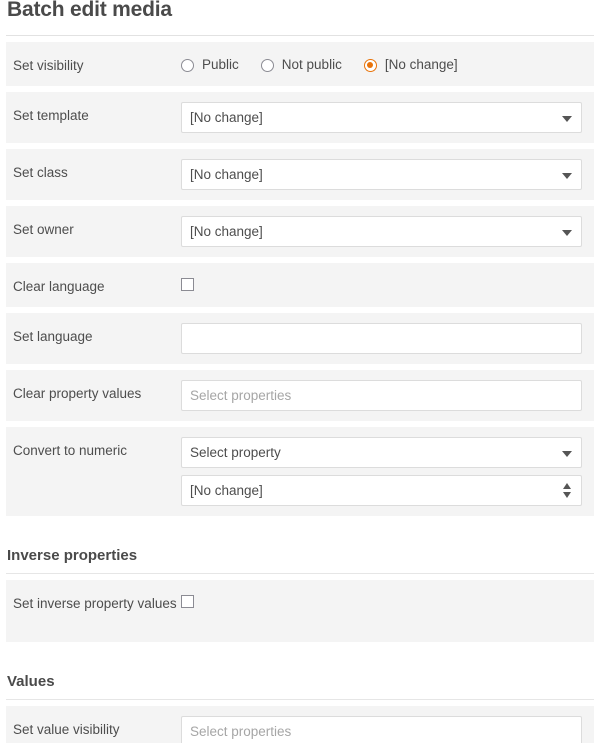 This screenshot has width=600, height=743. Describe the element at coordinates (72, 555) in the screenshot. I see `section-heading-inverse-properties: Inverse properties` at that location.